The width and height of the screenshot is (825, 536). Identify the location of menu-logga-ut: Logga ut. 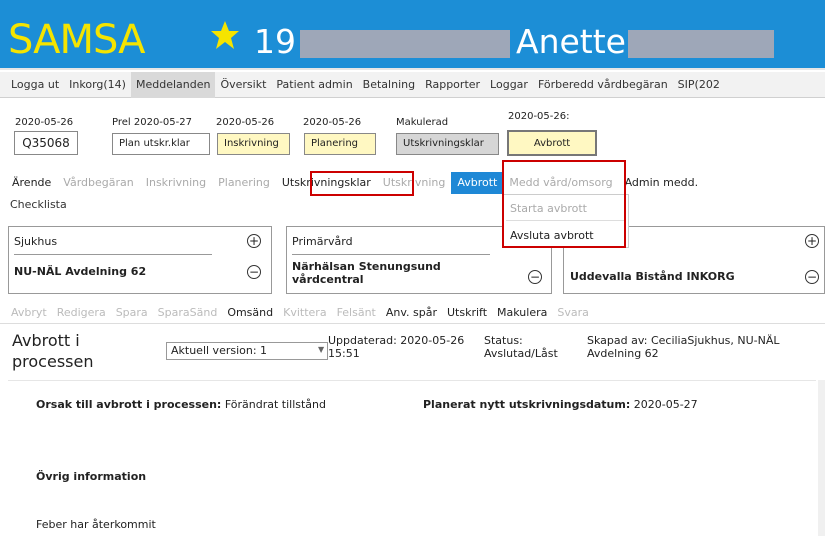
(35, 85).